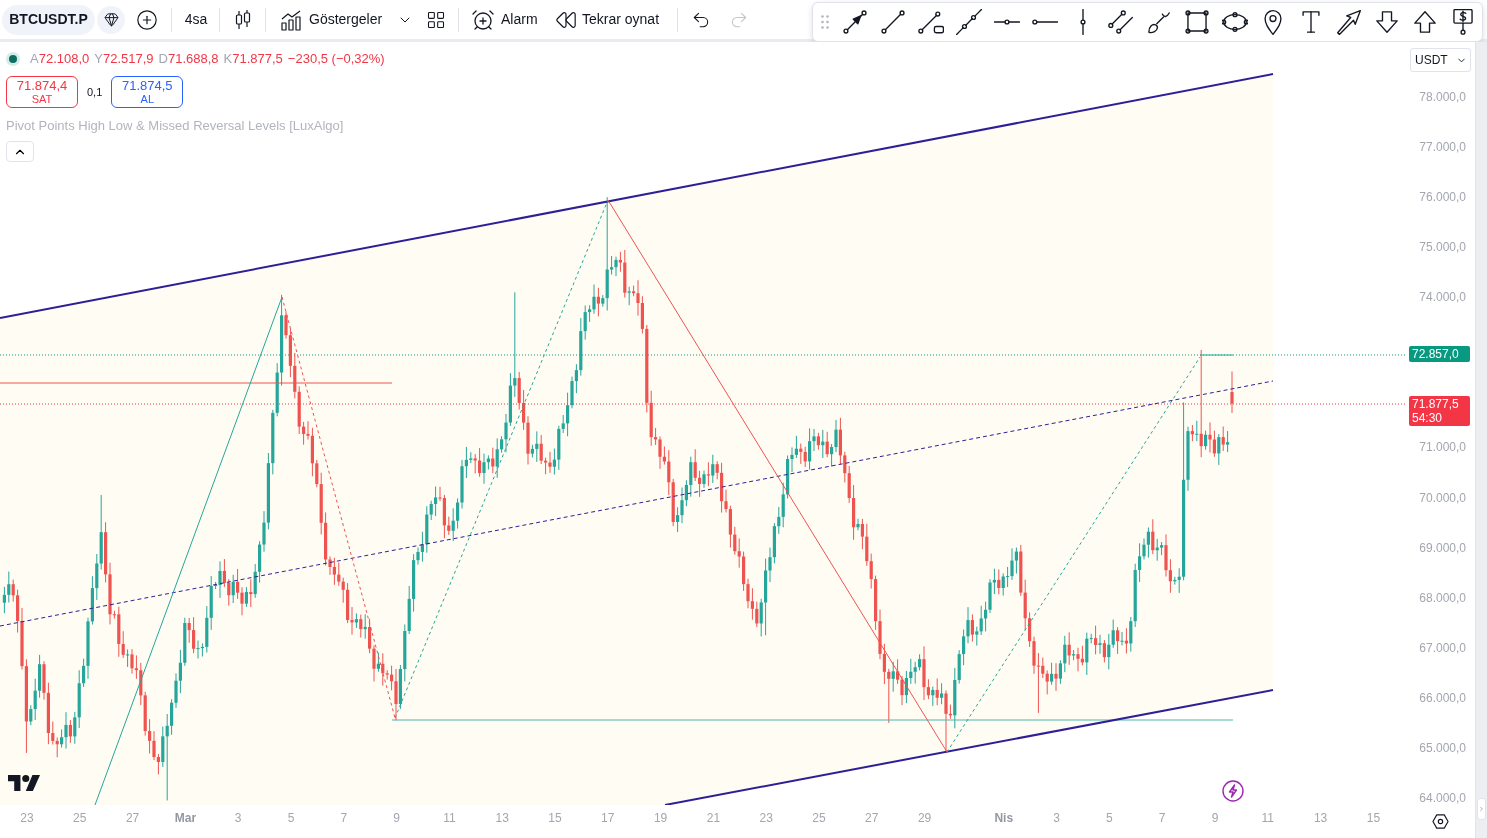  I want to click on layout-grid-icon, so click(436, 19).